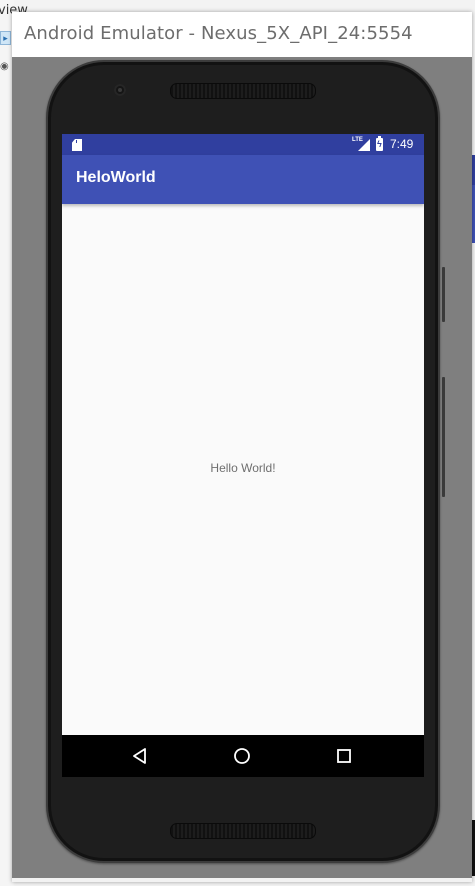  Describe the element at coordinates (243, 468) in the screenshot. I see `hello-world-text: Hello World!` at that location.